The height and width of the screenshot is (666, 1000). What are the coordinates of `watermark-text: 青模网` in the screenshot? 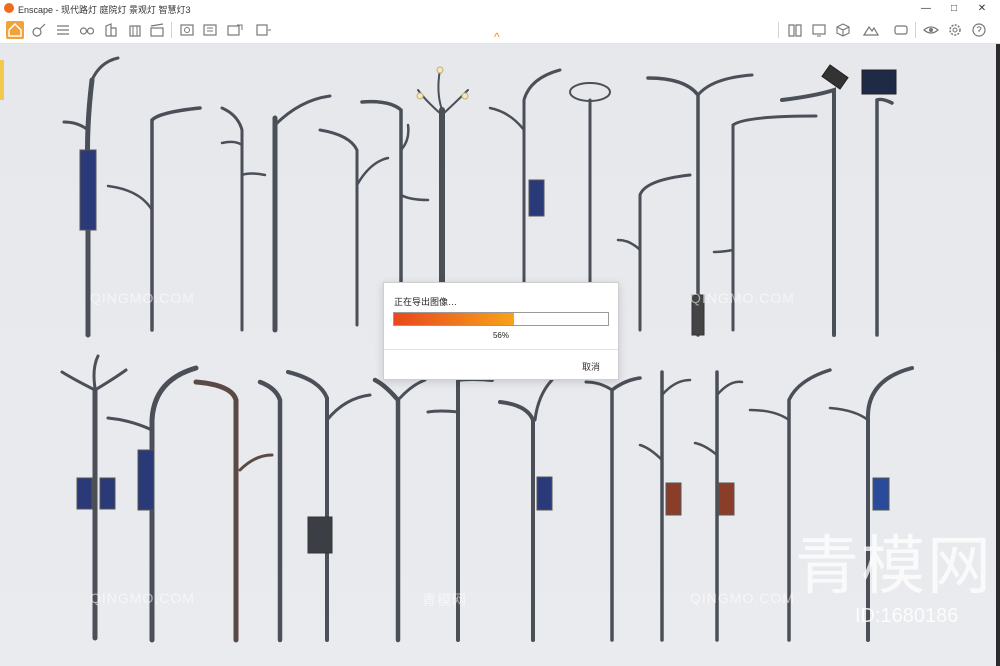 It's located at (444, 600).